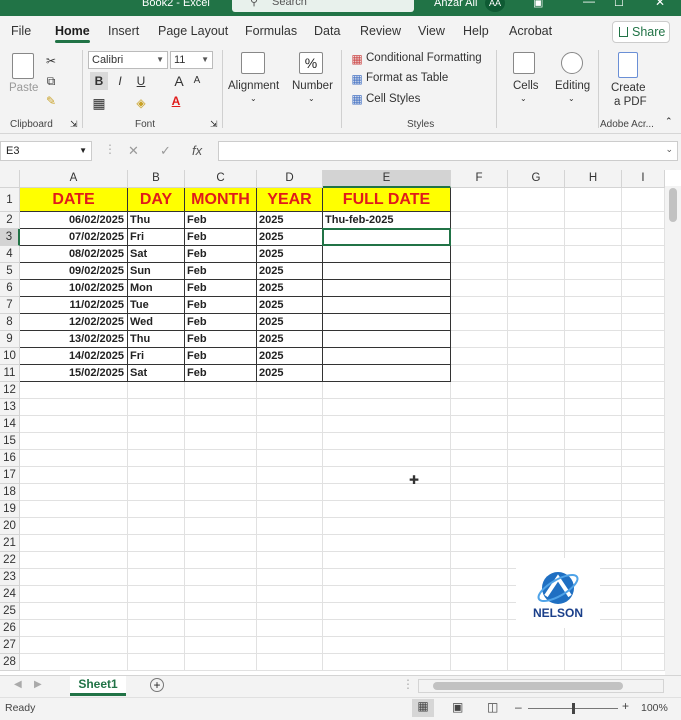 The width and height of the screenshot is (681, 720). I want to click on row-header: 16, so click(10, 458).